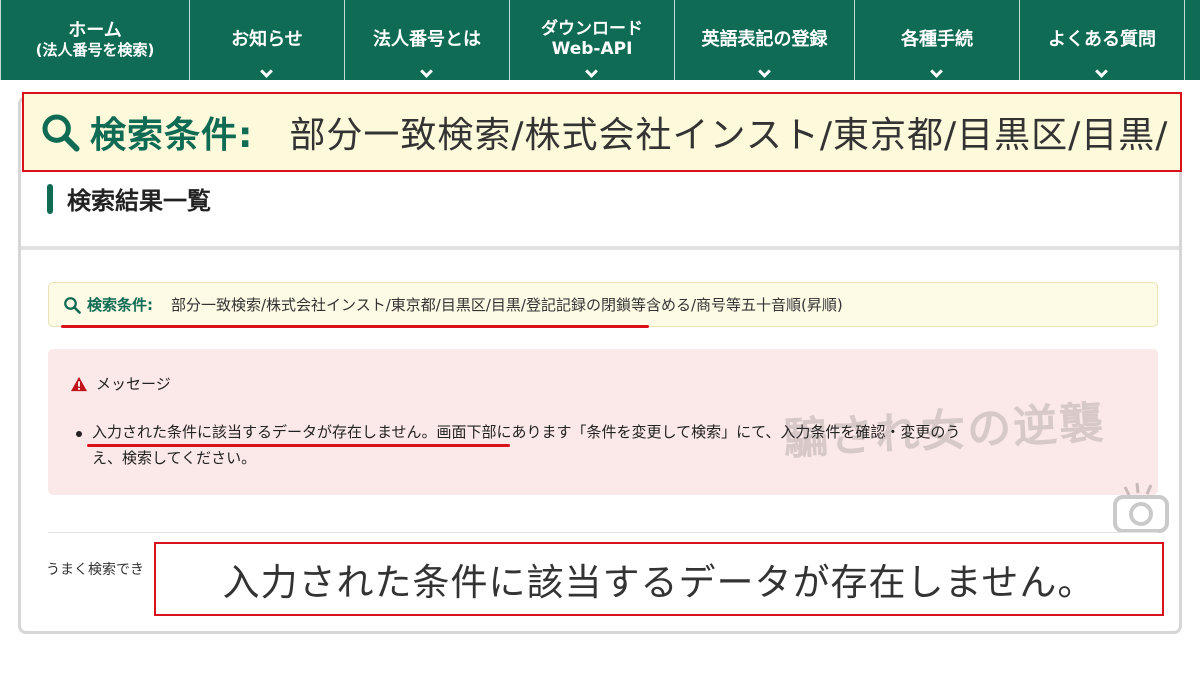 This screenshot has width=1200, height=675. Describe the element at coordinates (95, 570) in the screenshot. I see `search-help-text: うまく検索でき` at that location.